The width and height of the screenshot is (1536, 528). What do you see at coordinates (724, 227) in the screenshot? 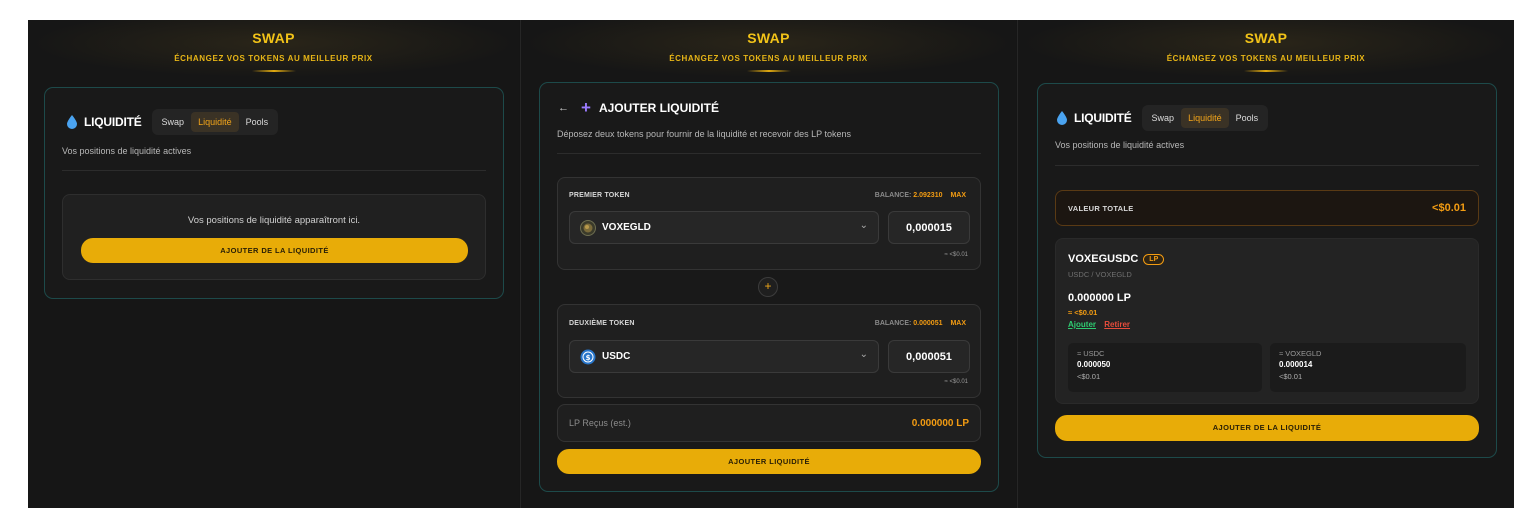
I see `first-token-select: VOXEGLD ⌄` at bounding box center [724, 227].